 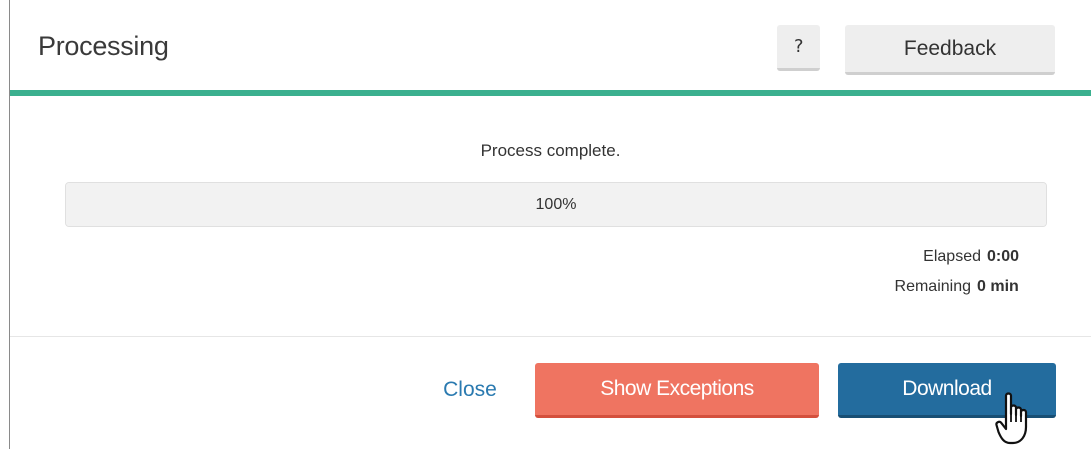 I want to click on show-exceptions-button: Show Exceptions, so click(x=677, y=390).